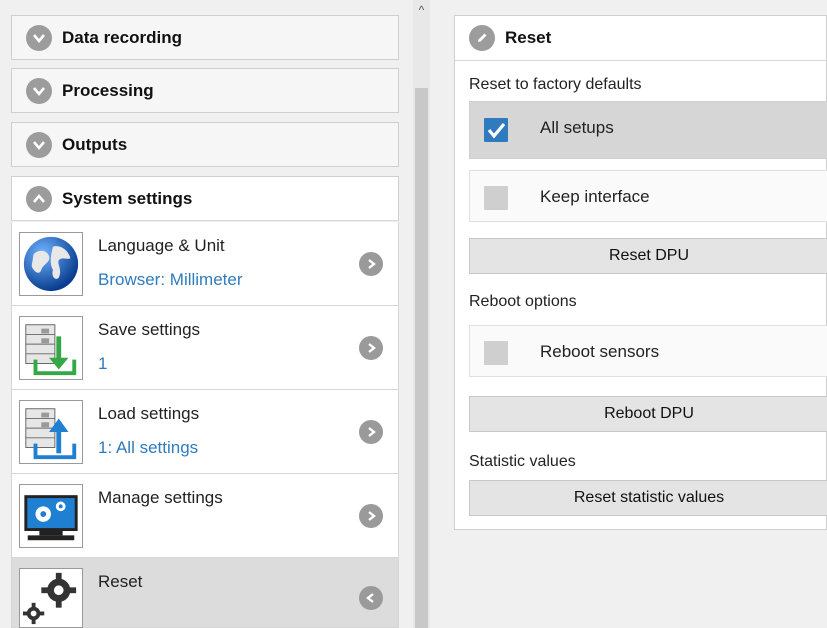  What do you see at coordinates (648, 414) in the screenshot?
I see `reboot-dpu-button: Reboot DPU` at bounding box center [648, 414].